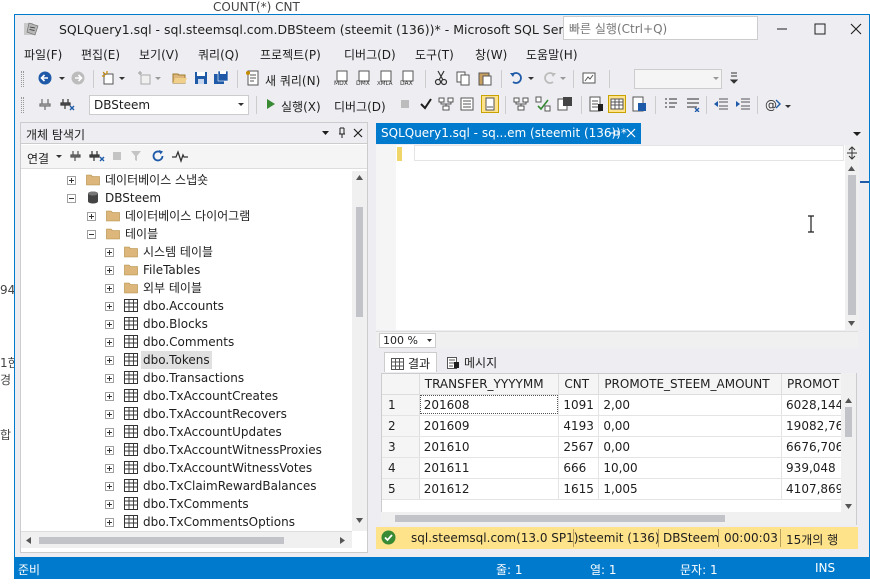 This screenshot has height=584, width=870. Describe the element at coordinates (191, 396) in the screenshot. I see `tree-node: dbo.TxAccountCreates` at that location.